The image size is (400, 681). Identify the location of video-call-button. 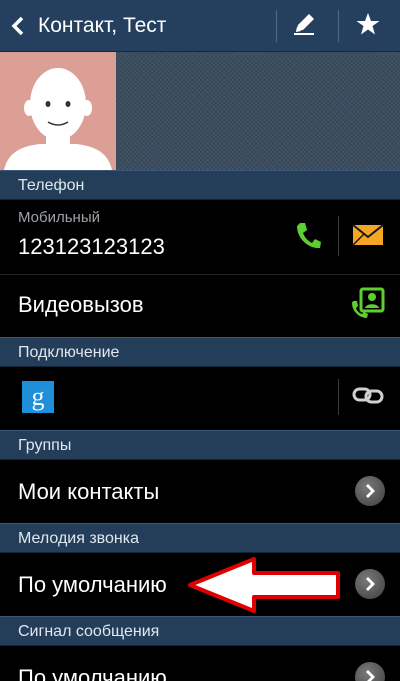
(368, 305).